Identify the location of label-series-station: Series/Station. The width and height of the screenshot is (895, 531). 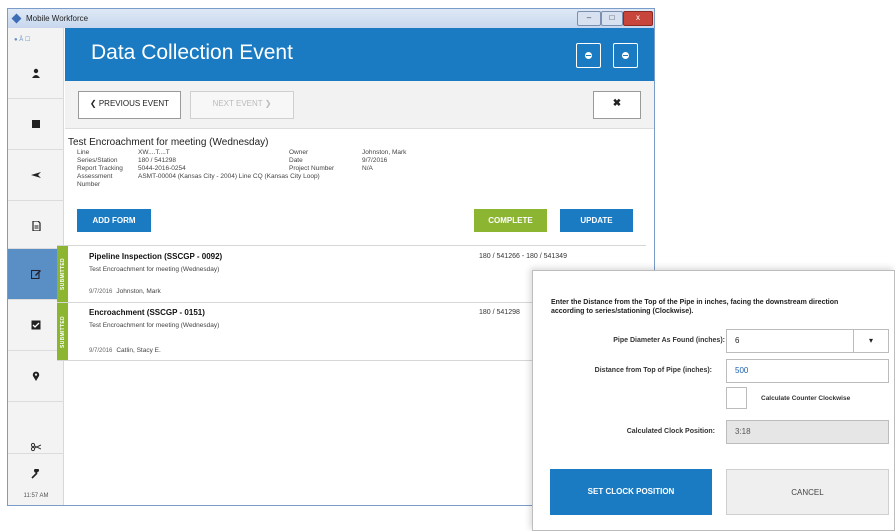
(97, 160).